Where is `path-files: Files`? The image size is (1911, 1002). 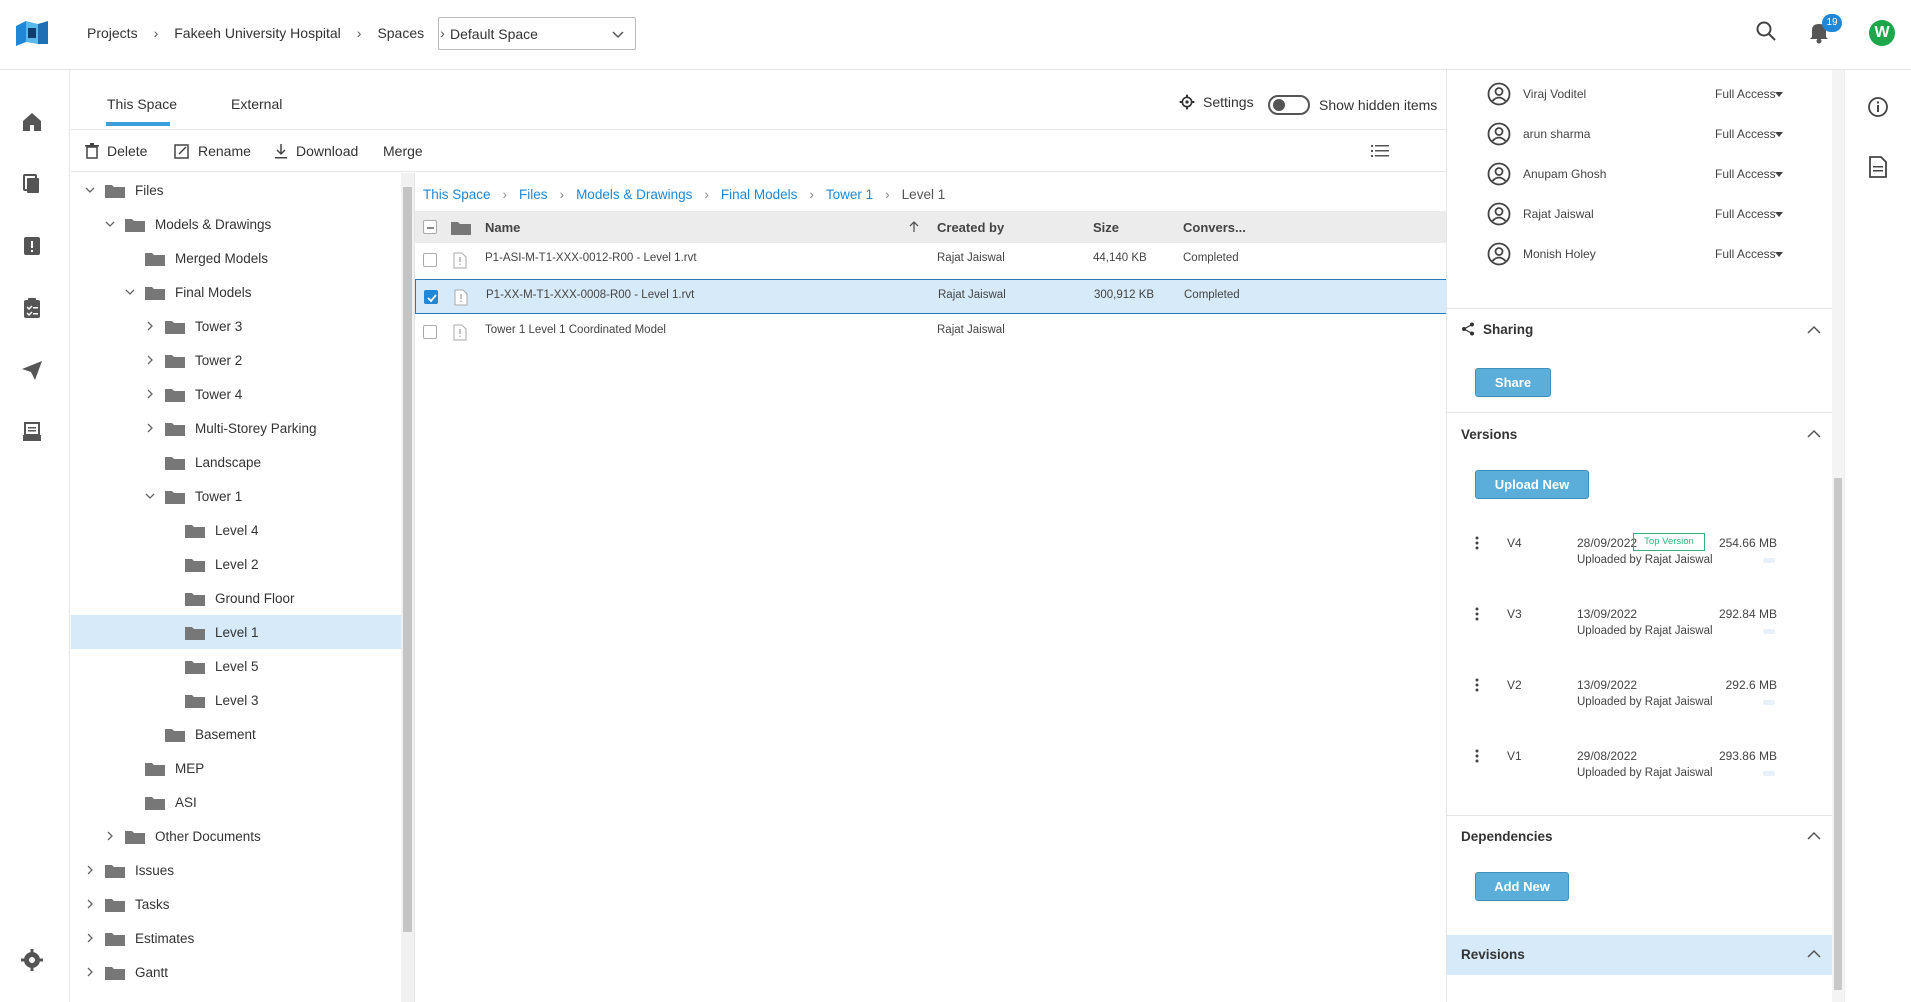 path-files: Files is located at coordinates (533, 194).